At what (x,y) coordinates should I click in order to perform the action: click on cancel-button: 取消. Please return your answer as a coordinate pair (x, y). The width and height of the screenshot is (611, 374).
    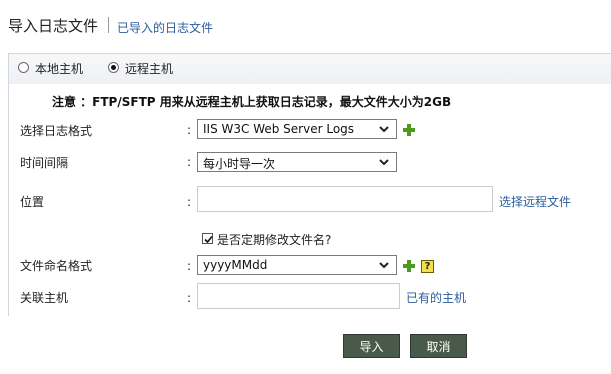
    Looking at the image, I should click on (438, 346).